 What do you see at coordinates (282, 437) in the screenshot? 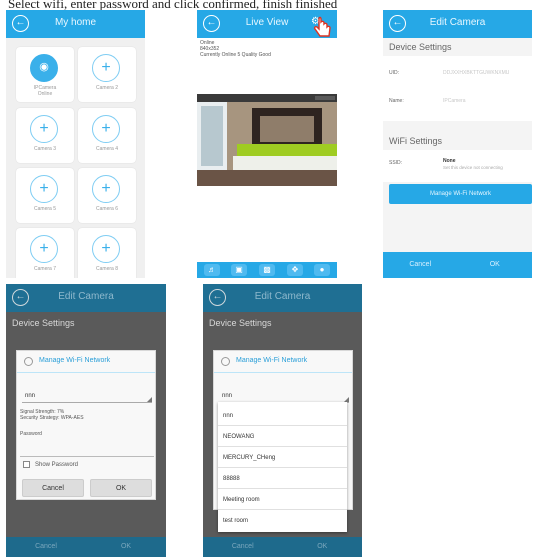
I see `ssid-option: NEOWANG` at bounding box center [282, 437].